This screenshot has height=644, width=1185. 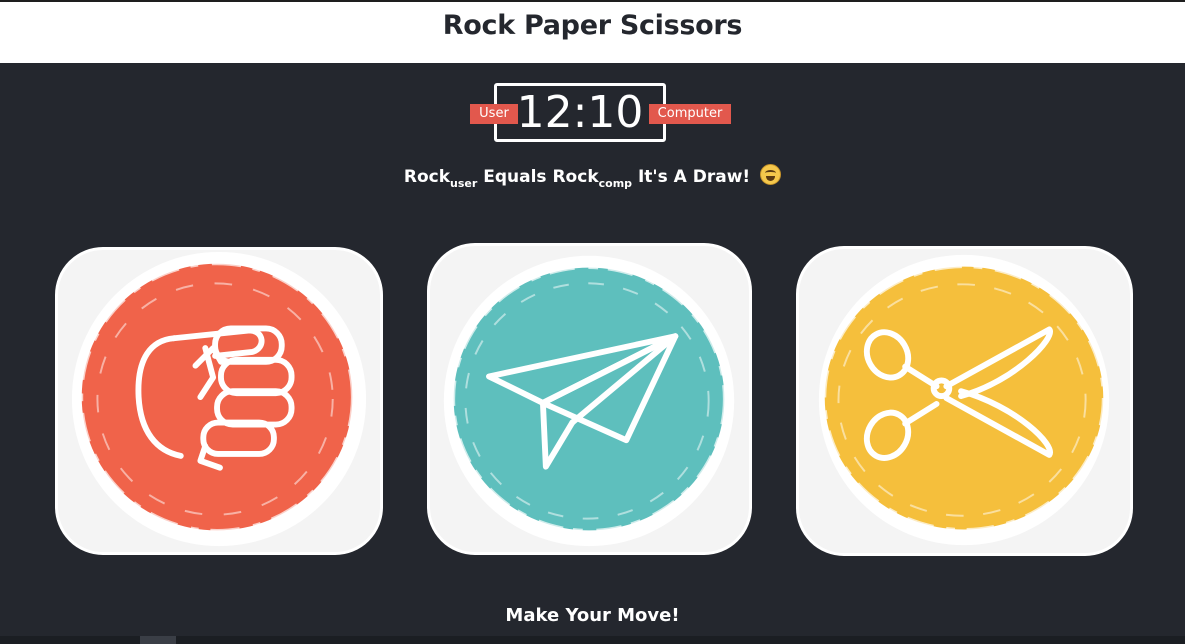 What do you see at coordinates (158, 640) in the screenshot?
I see `bottom-tab` at bounding box center [158, 640].